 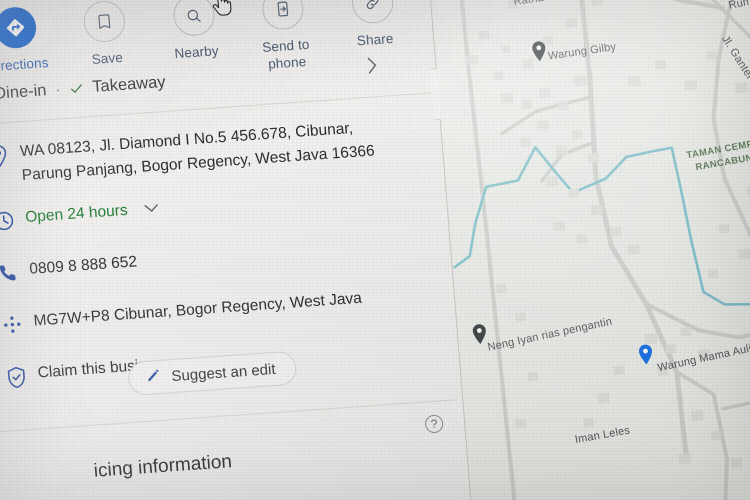 I want to click on nearby-label: Nearby, so click(x=196, y=52).